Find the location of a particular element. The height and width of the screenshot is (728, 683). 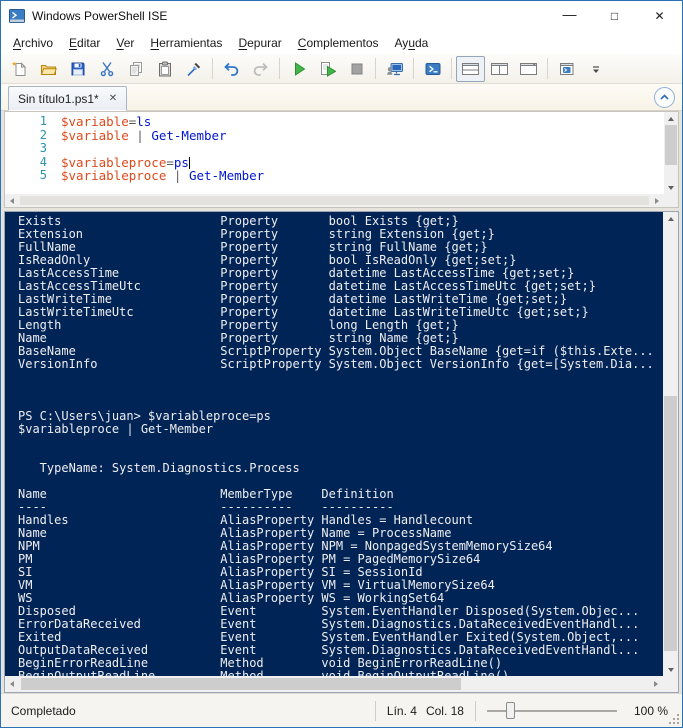

close-button: ✕ is located at coordinates (659, 16).